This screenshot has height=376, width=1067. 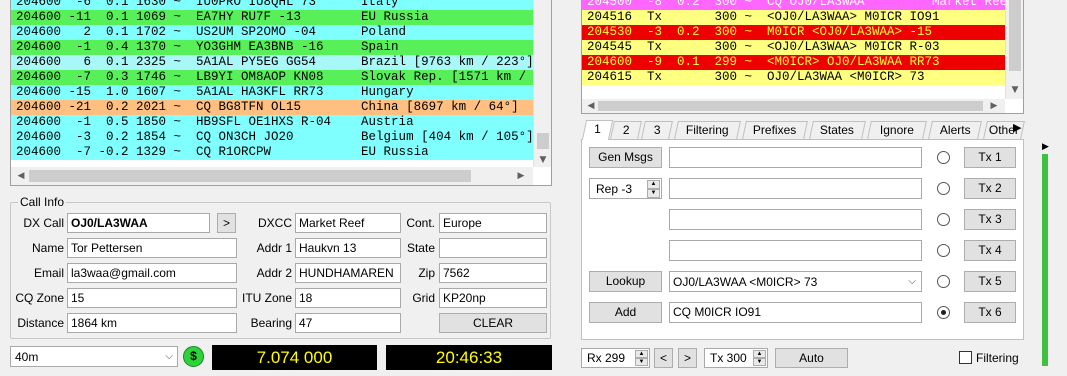 What do you see at coordinates (493, 273) in the screenshot?
I see `zip-field: 7562` at bounding box center [493, 273].